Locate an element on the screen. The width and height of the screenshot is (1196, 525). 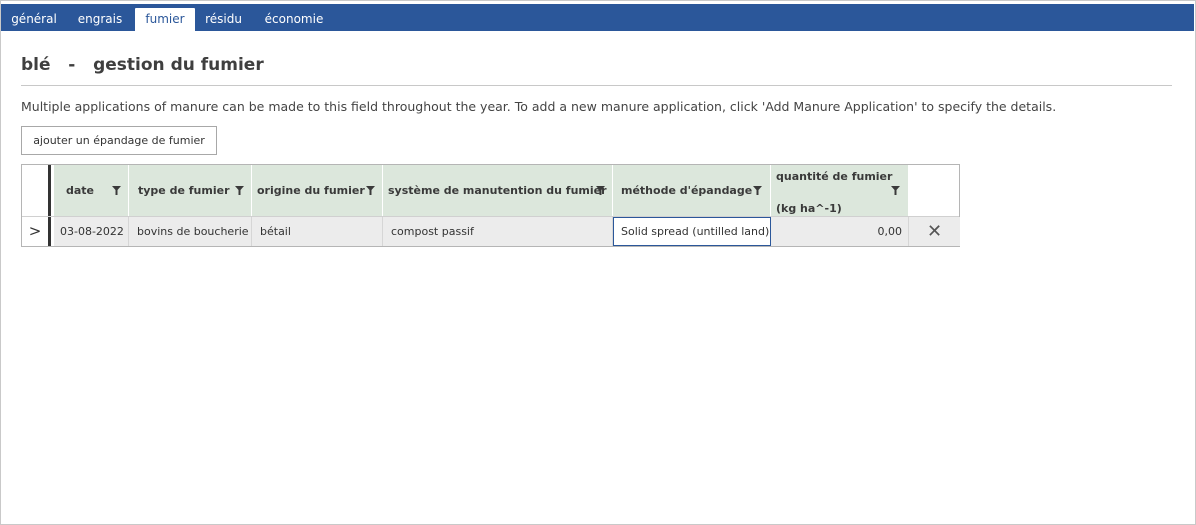
column-label-type: type de fumier is located at coordinates (184, 190).